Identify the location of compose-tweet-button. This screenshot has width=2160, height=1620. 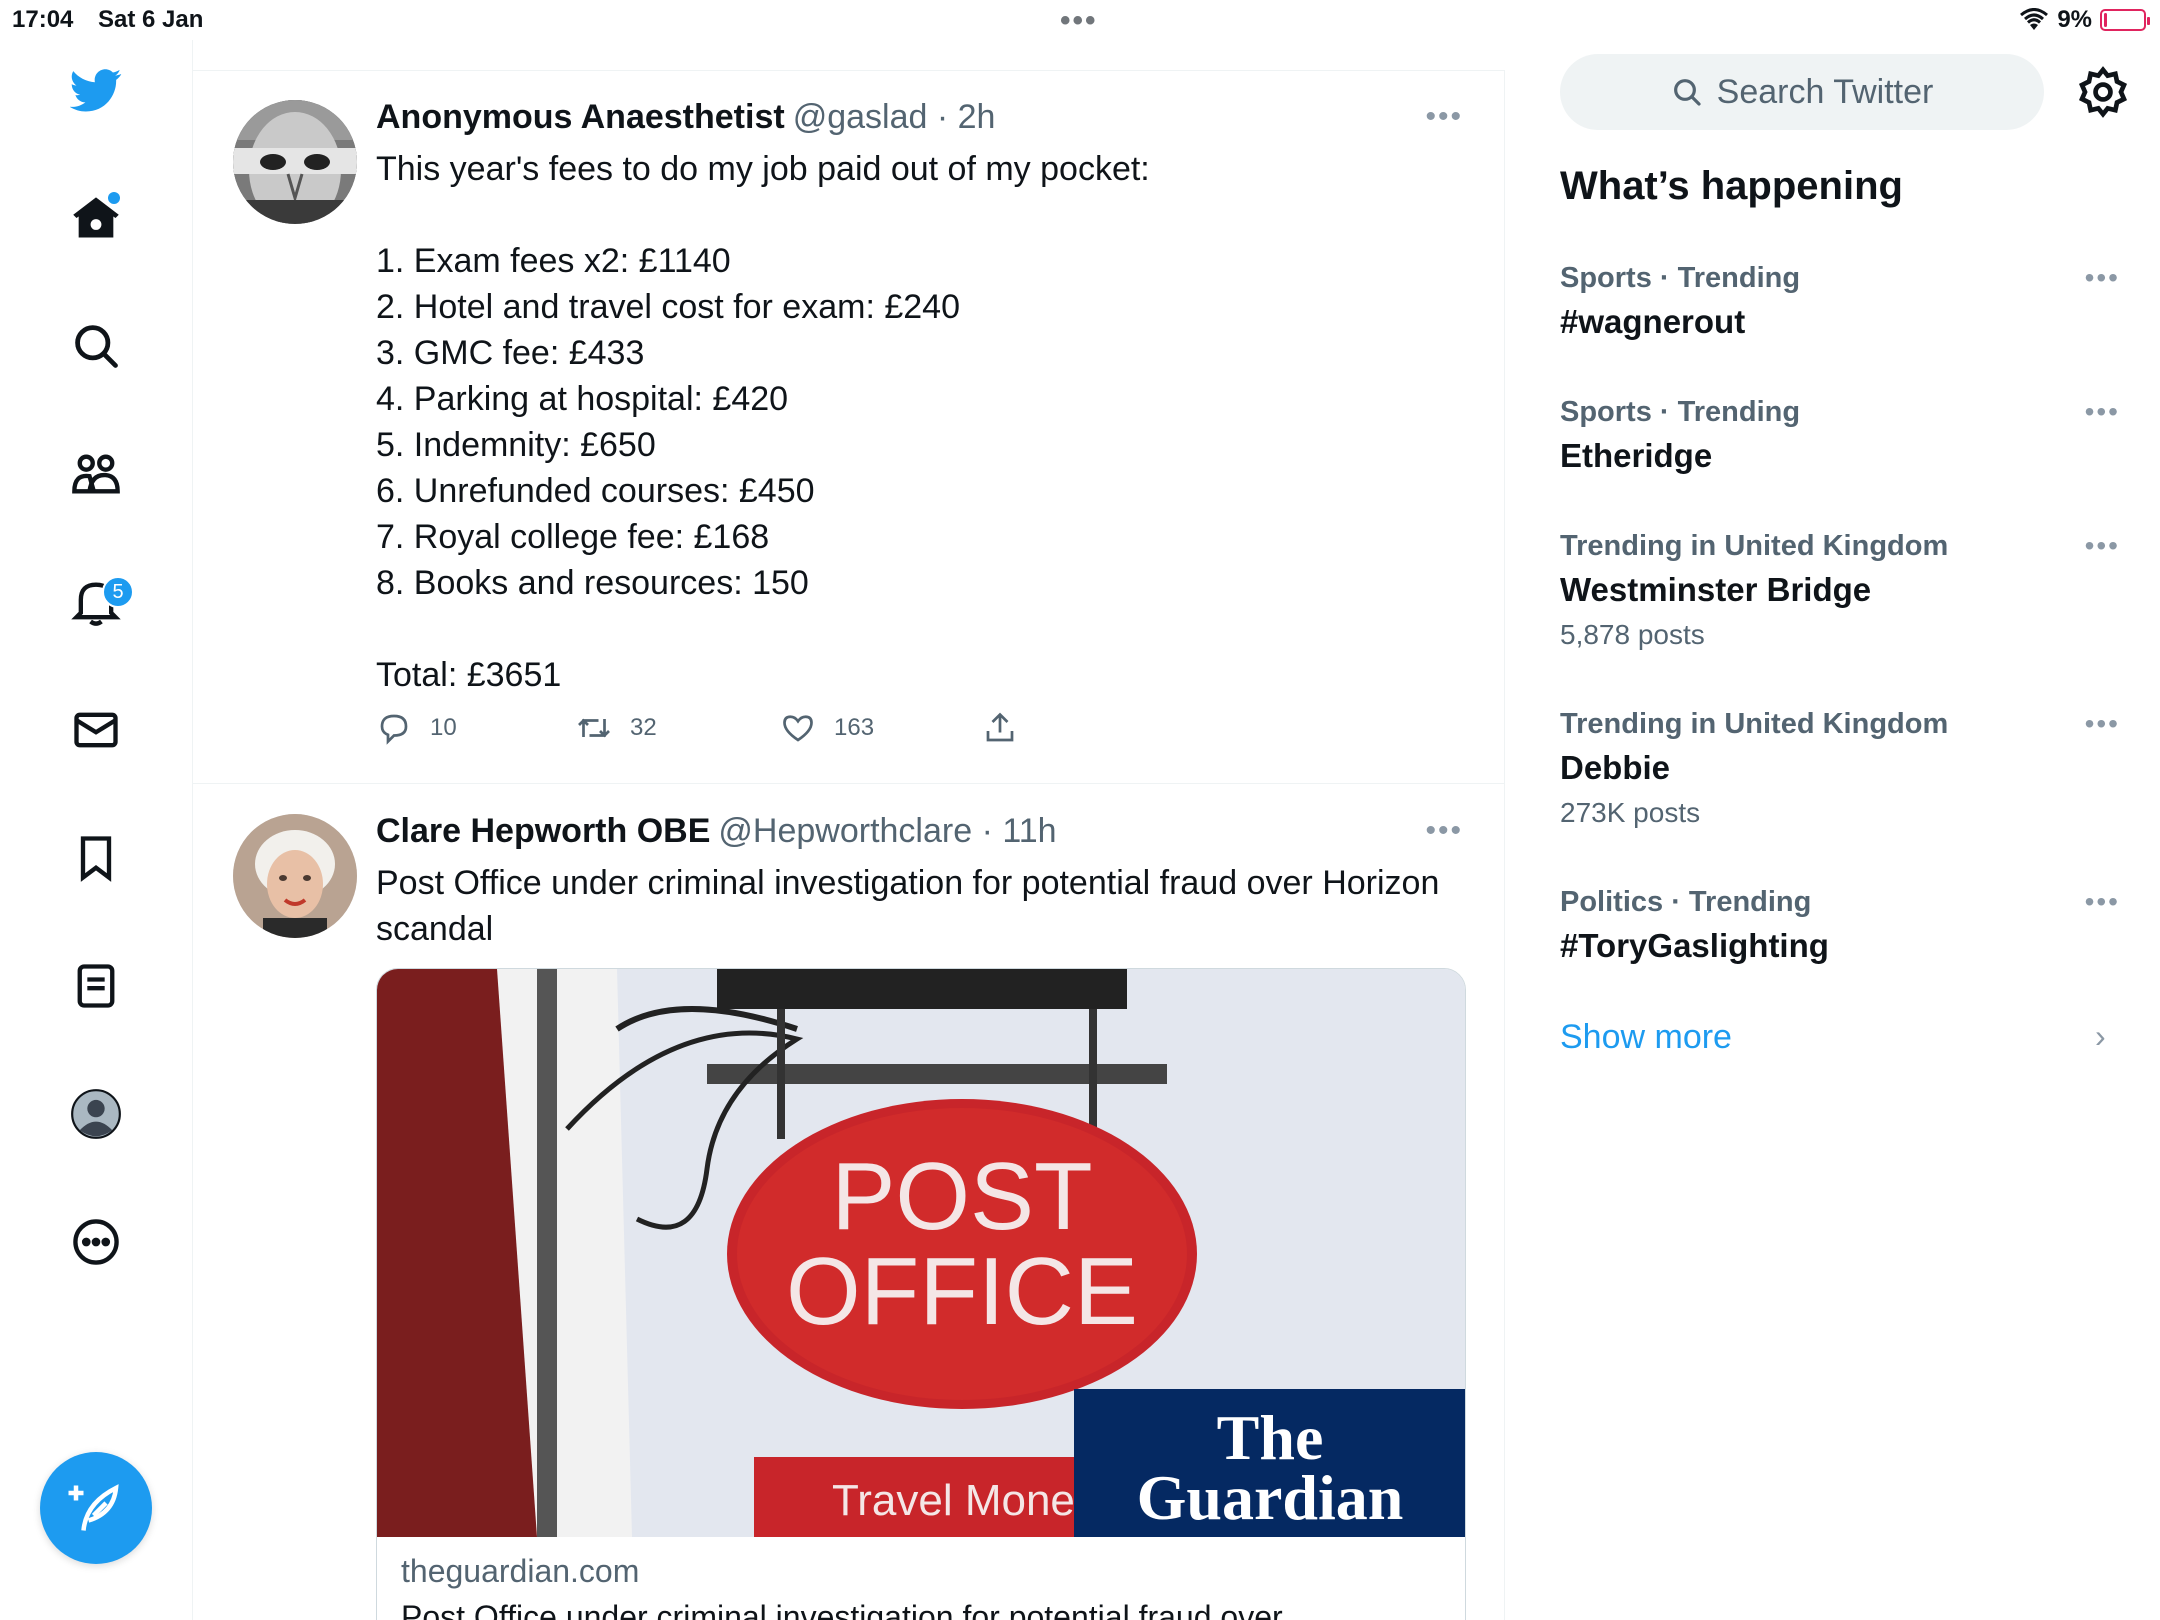
(96, 1508).